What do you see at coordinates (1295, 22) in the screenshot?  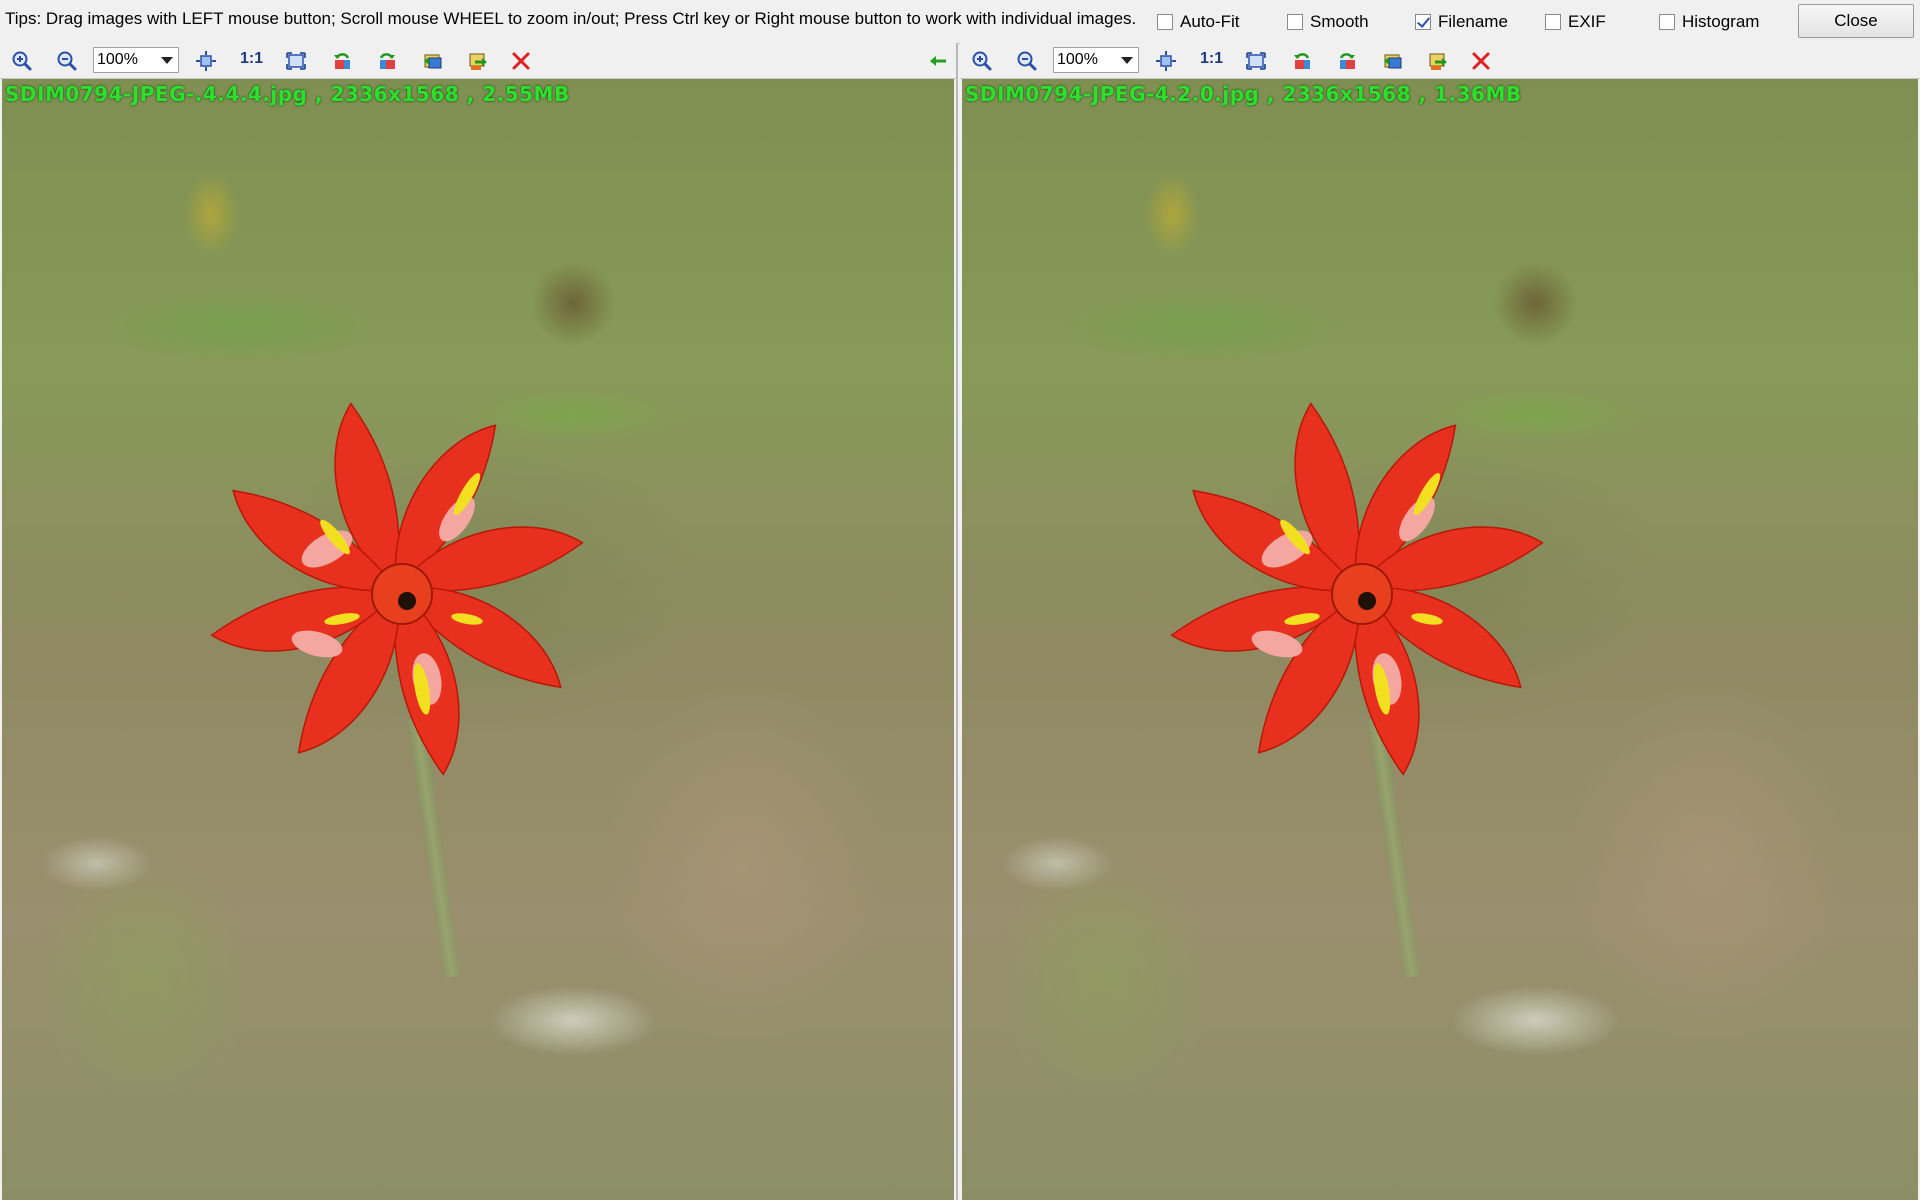 I see `smooth-checkbox-box` at bounding box center [1295, 22].